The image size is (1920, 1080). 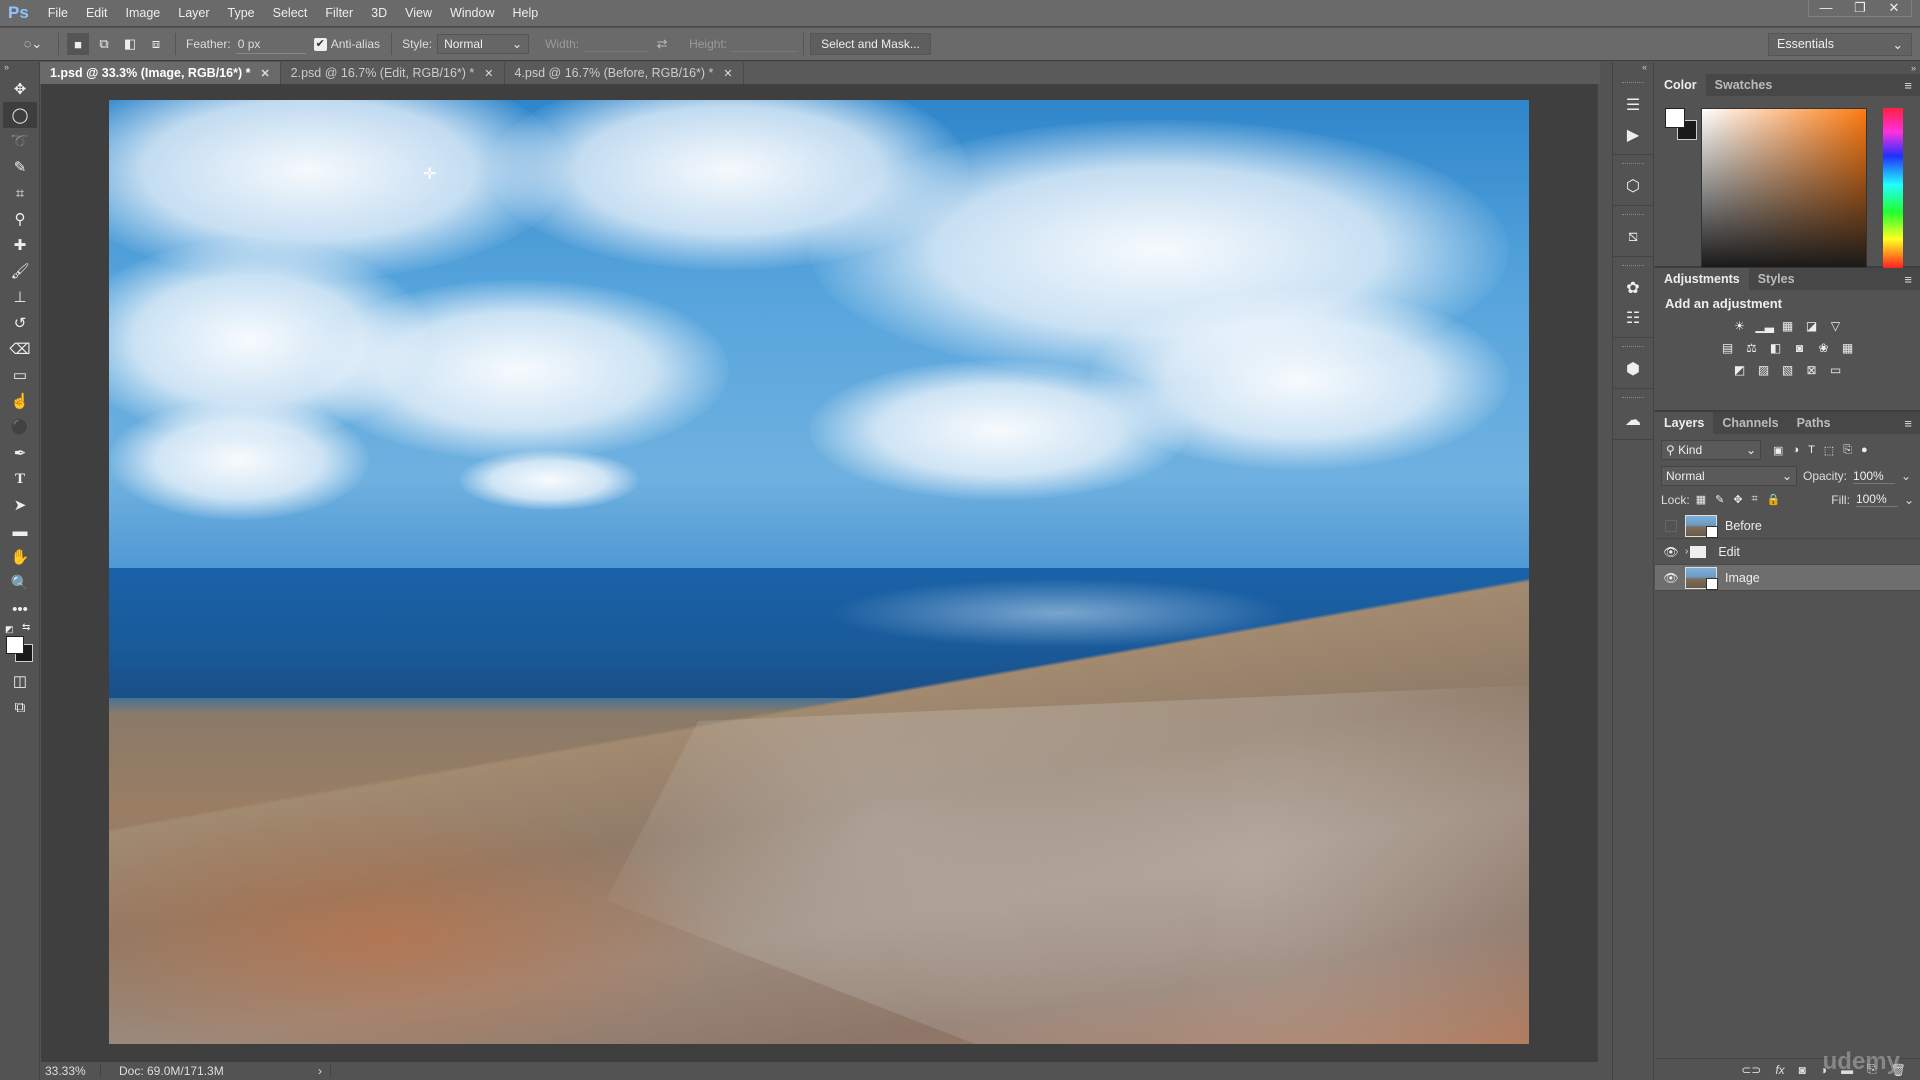 What do you see at coordinates (1728, 348) in the screenshot?
I see `hue-saturation-icon: ▤` at bounding box center [1728, 348].